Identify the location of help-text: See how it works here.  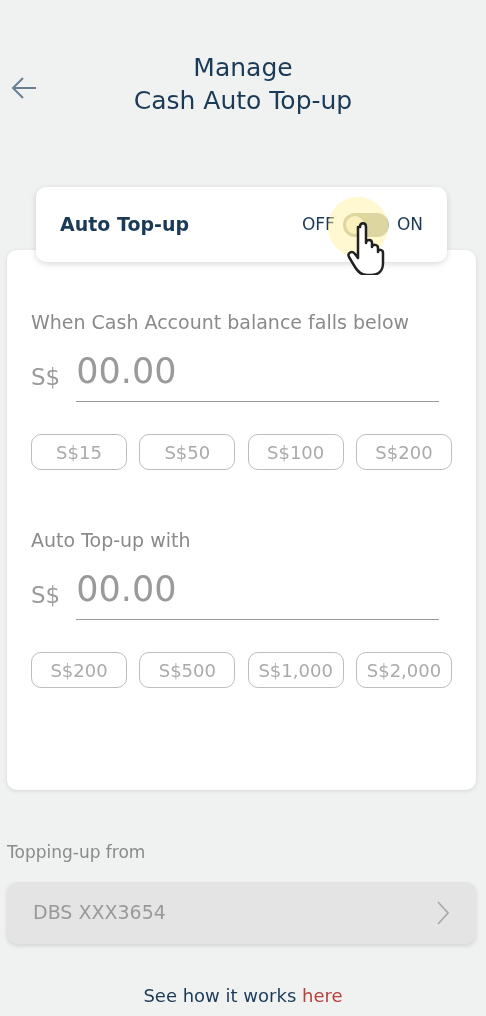
(243, 995).